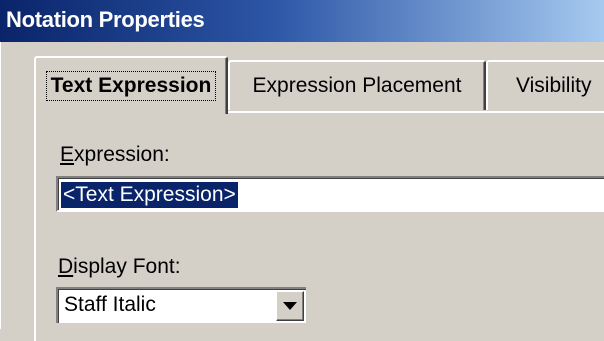  Describe the element at coordinates (330, 194) in the screenshot. I see `expression-input: <Text Expression>` at that location.